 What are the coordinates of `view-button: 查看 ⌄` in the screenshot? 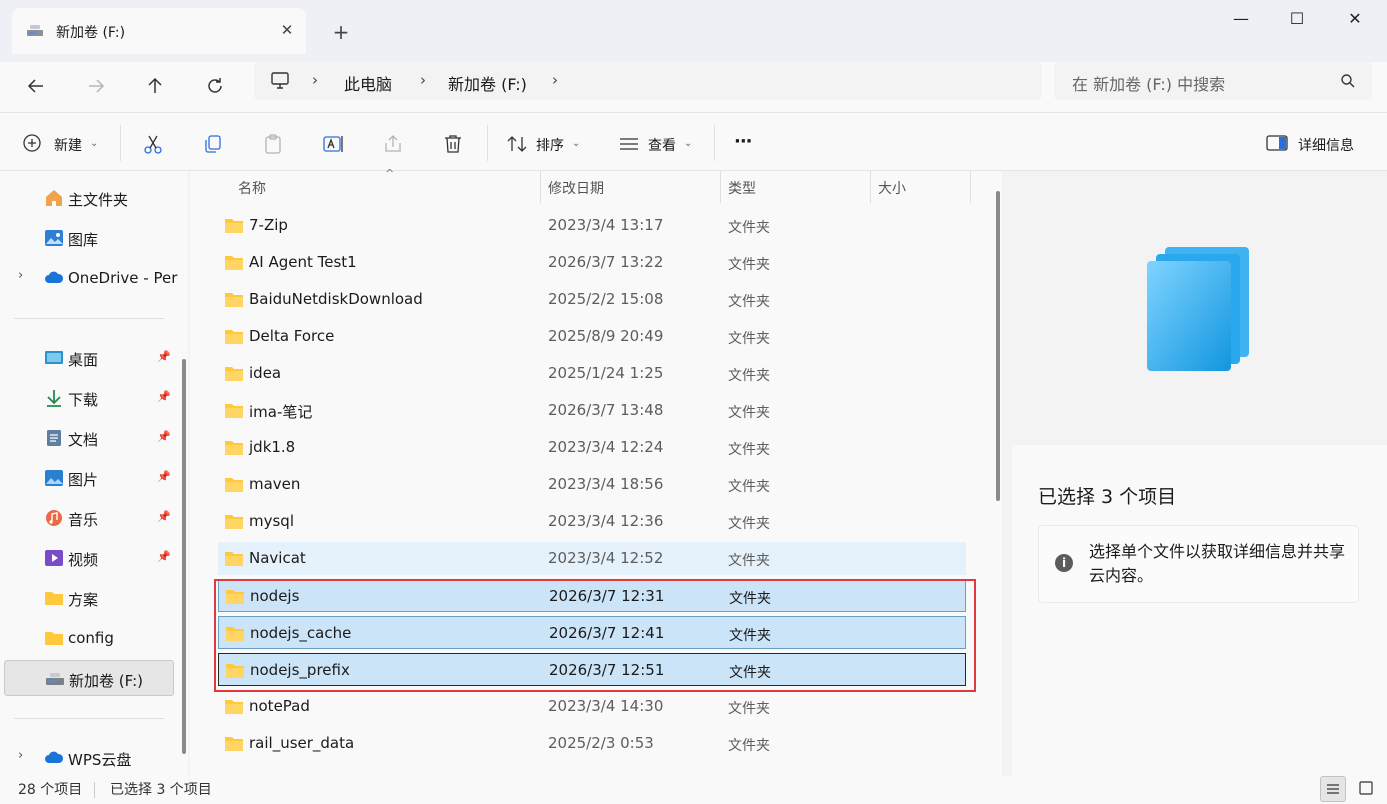 It's located at (657, 143).